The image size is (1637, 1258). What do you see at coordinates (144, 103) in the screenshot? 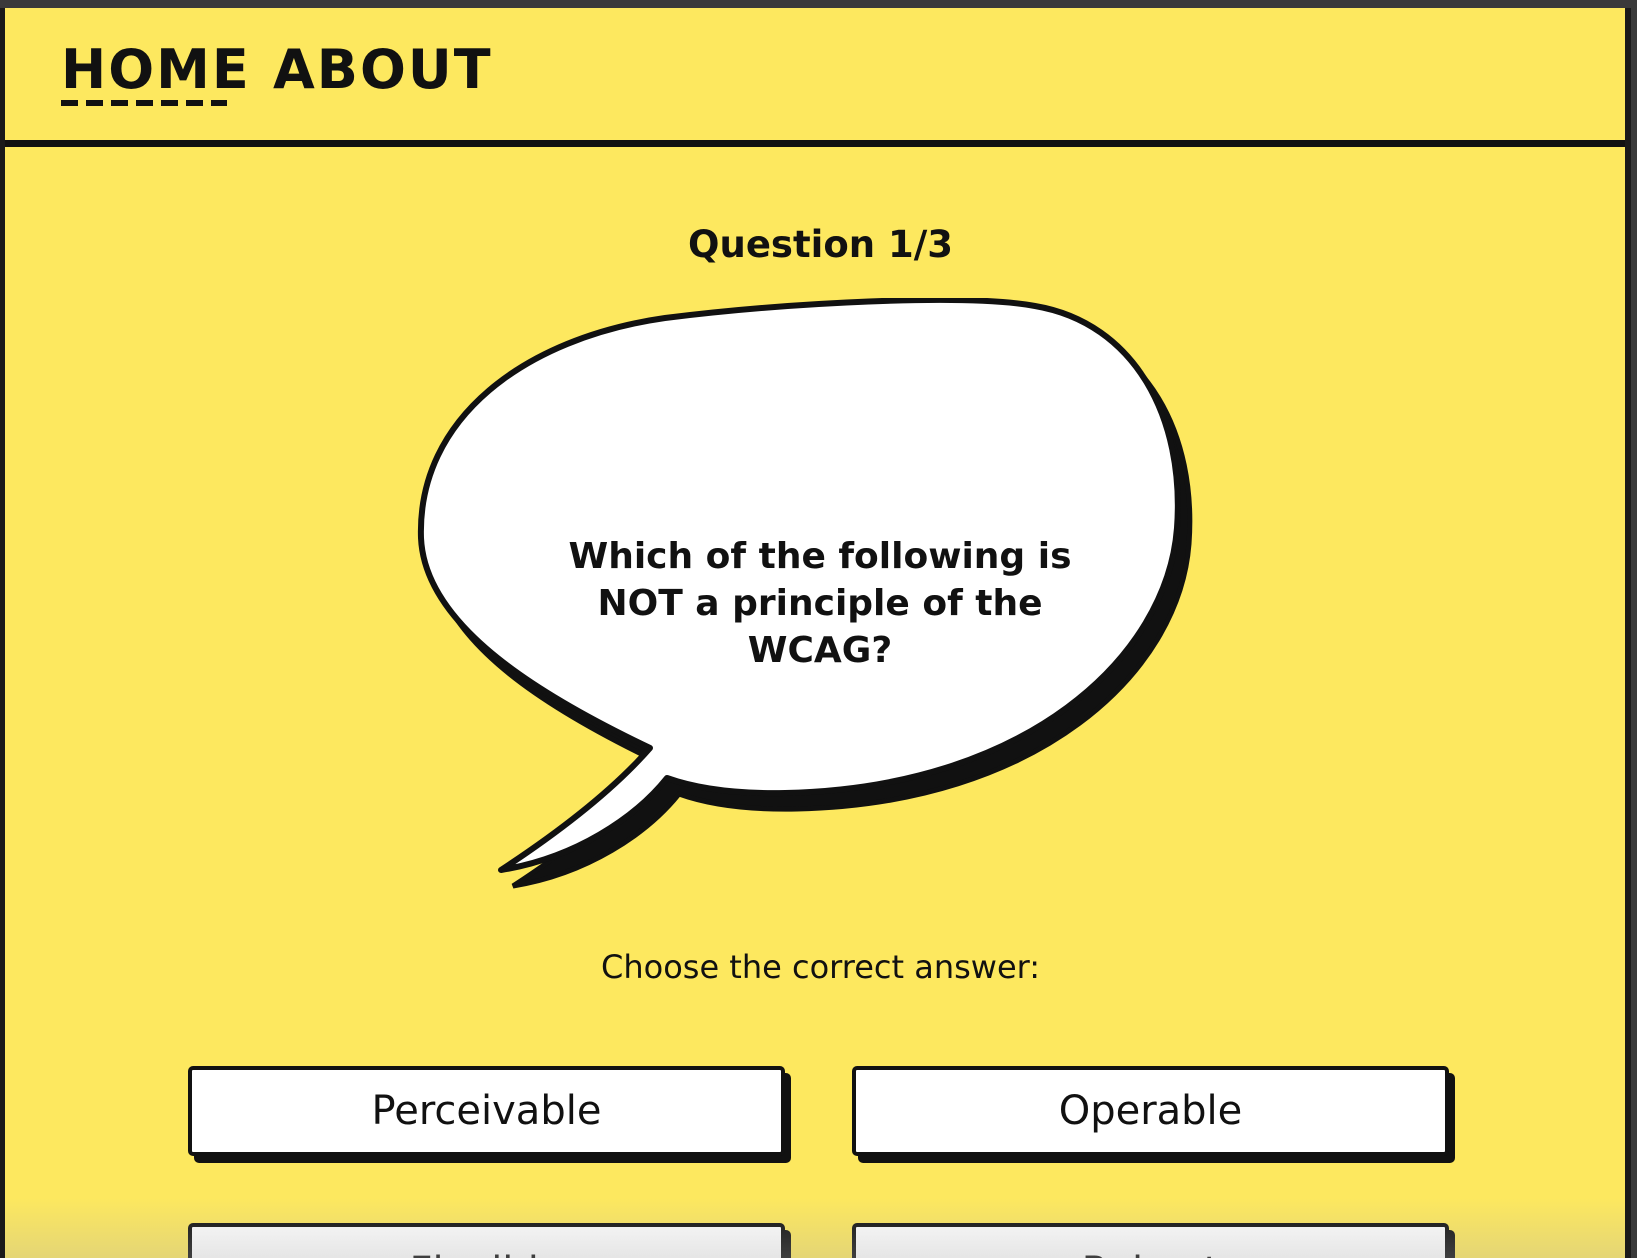
I see `active-nav-indicator` at bounding box center [144, 103].